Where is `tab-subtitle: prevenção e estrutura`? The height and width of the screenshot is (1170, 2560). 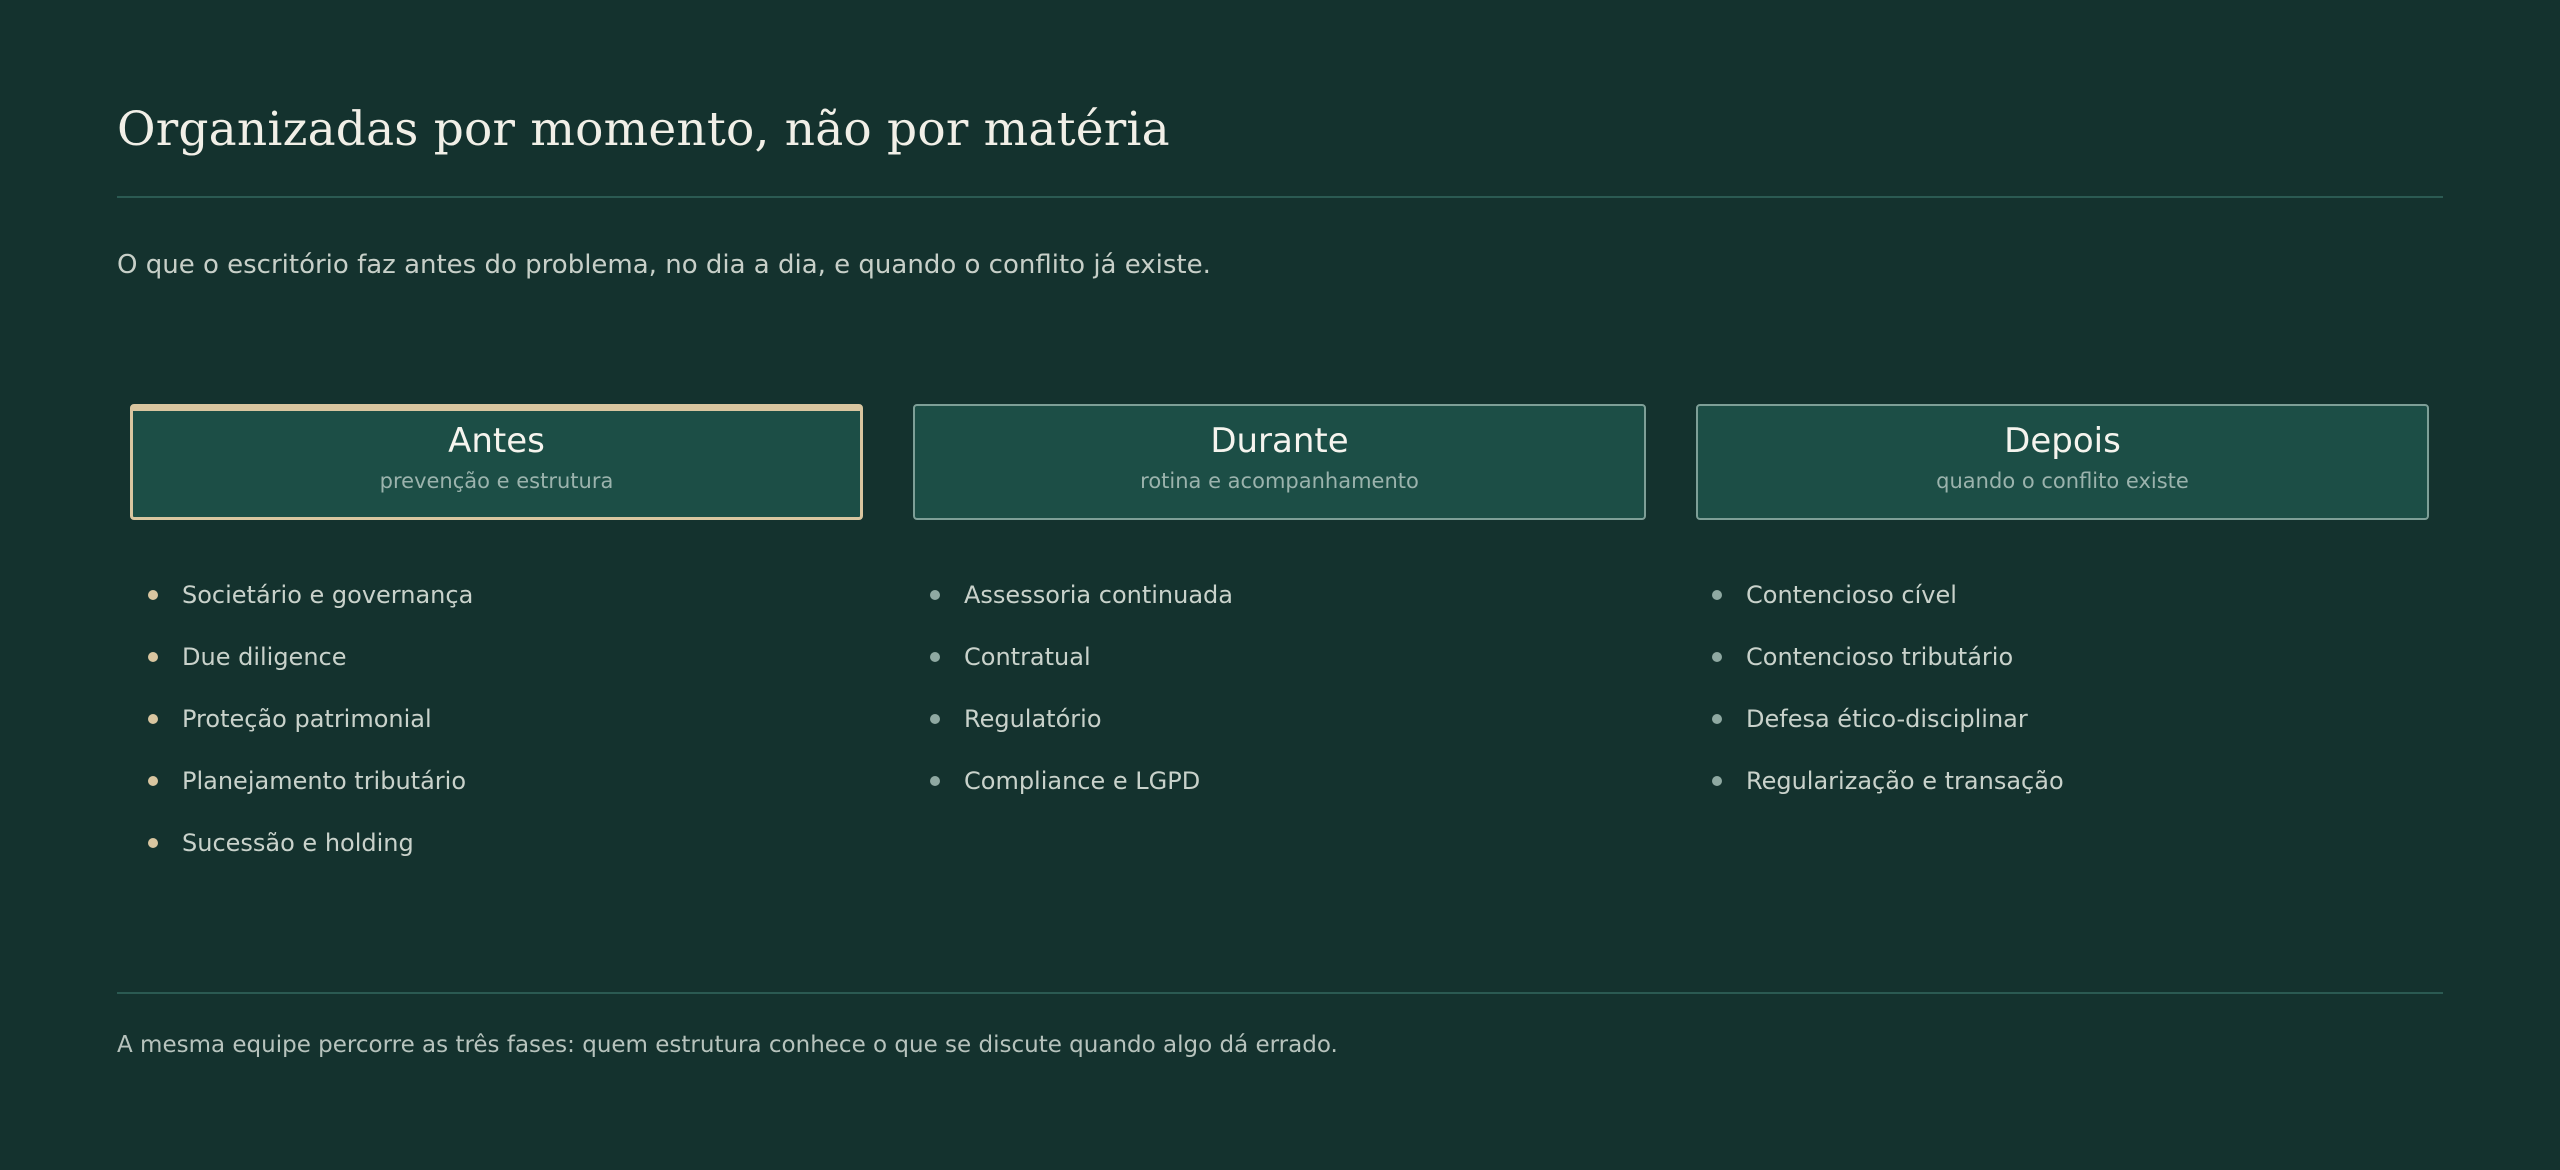
tab-subtitle: prevenção e estrutura is located at coordinates (496, 481).